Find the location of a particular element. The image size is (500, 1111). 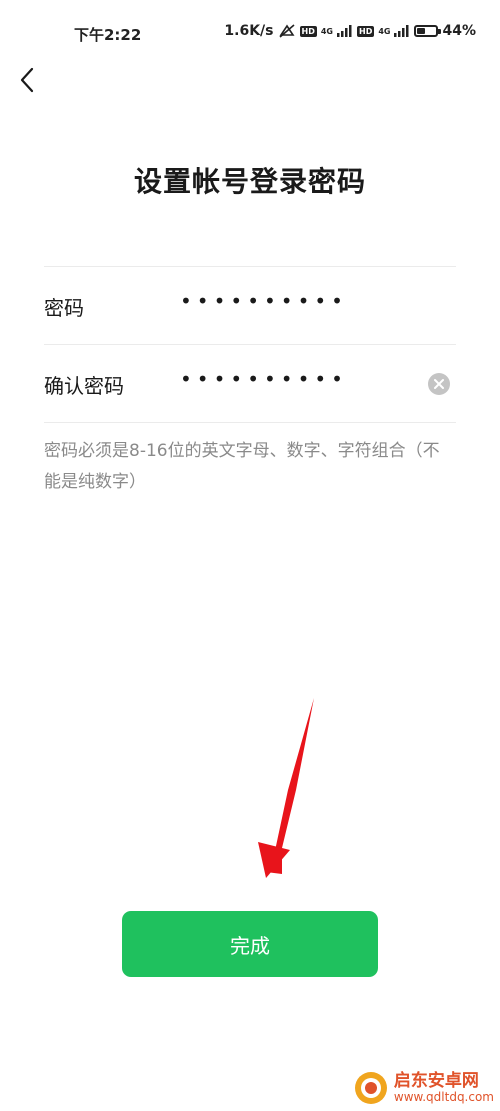

password-row: 密码 •••••••••• is located at coordinates (250, 305).